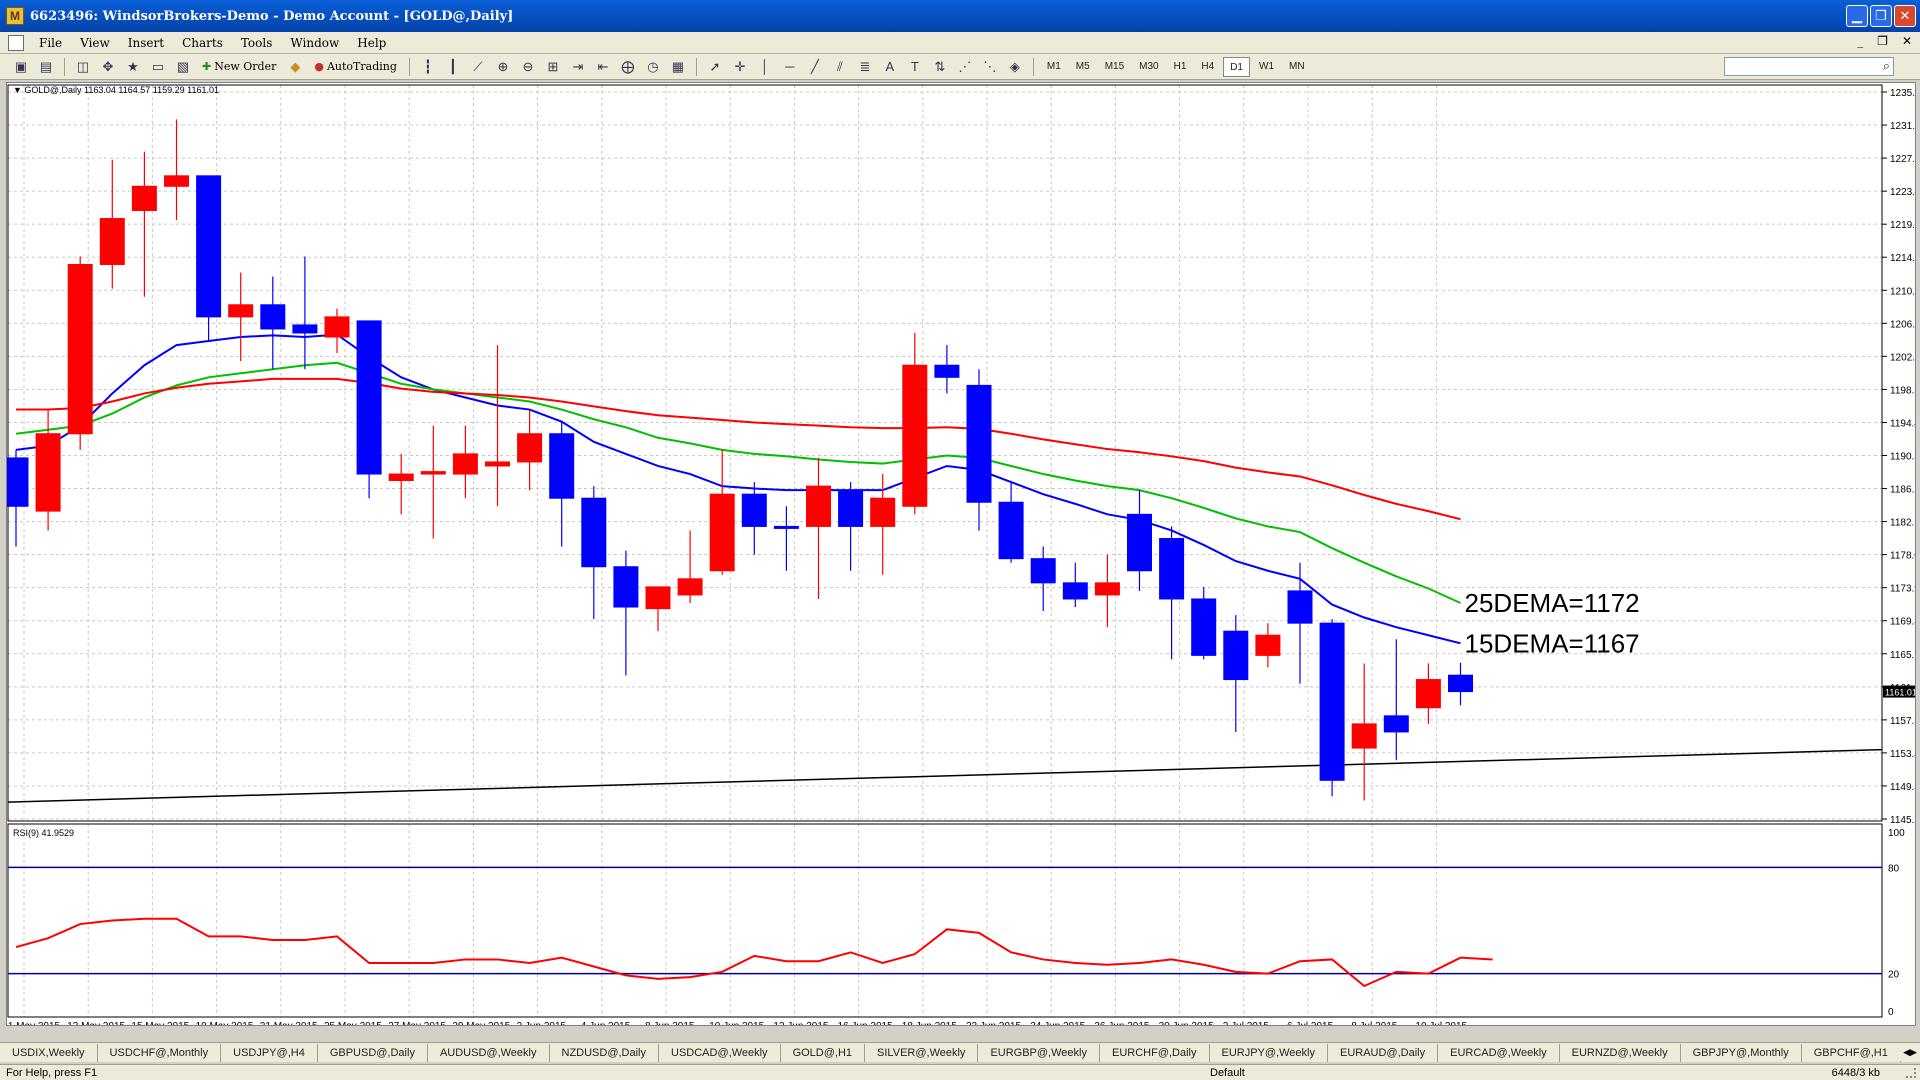  Describe the element at coordinates (915, 67) in the screenshot. I see `text-label-icon: T` at that location.